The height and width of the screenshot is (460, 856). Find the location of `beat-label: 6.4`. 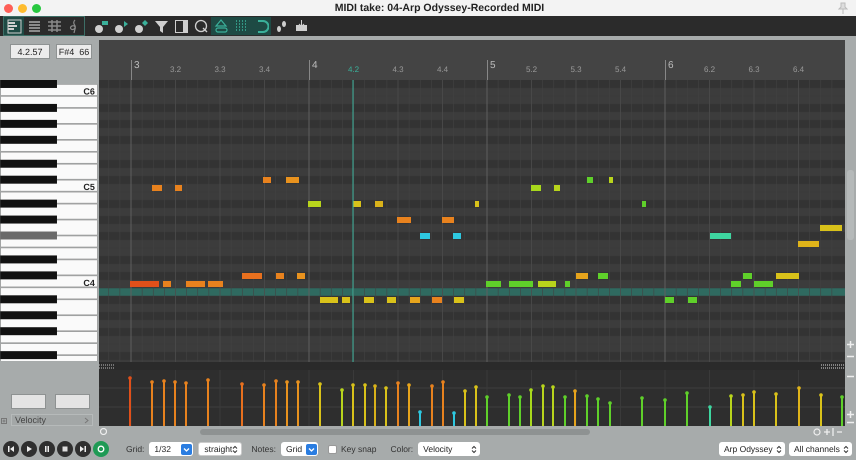

beat-label: 6.4 is located at coordinates (799, 69).